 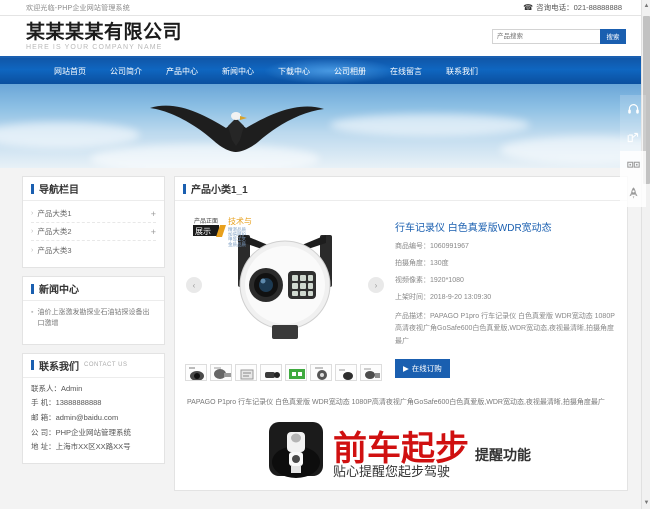 I want to click on svg-text: 提醒功能, so click(x=503, y=455).